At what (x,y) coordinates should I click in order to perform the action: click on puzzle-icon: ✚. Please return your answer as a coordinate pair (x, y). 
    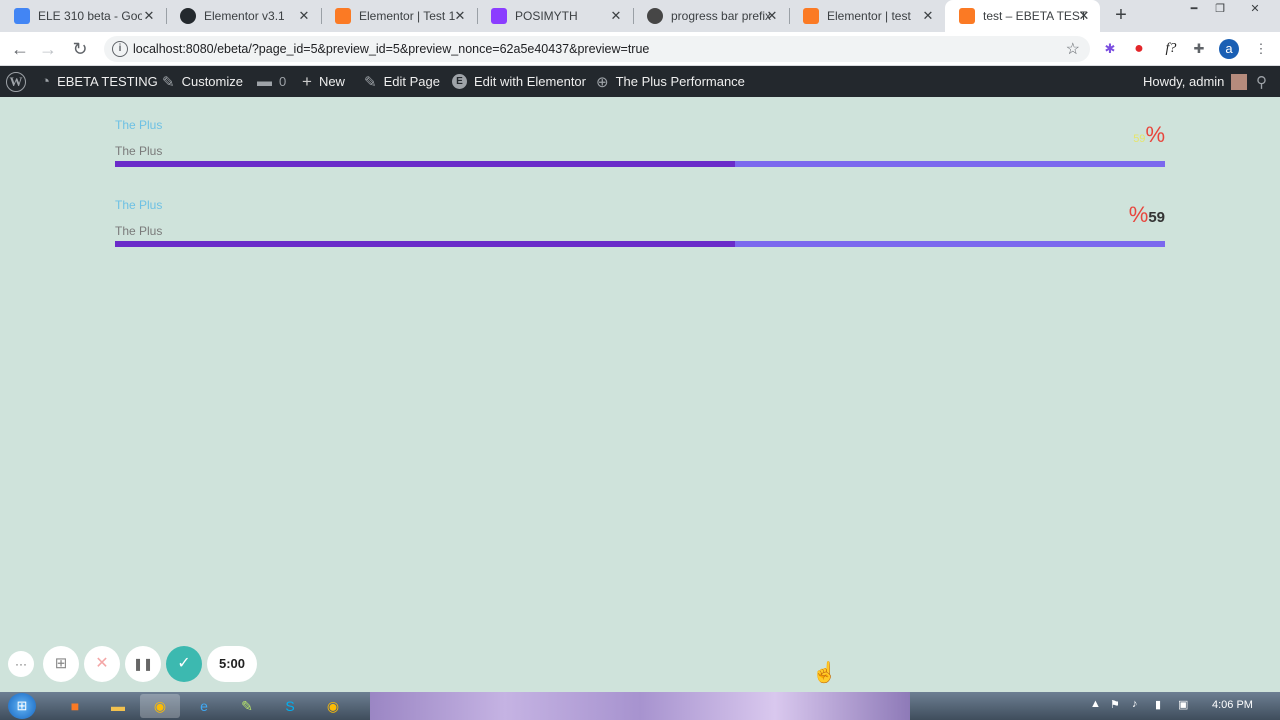
    Looking at the image, I should click on (1199, 49).